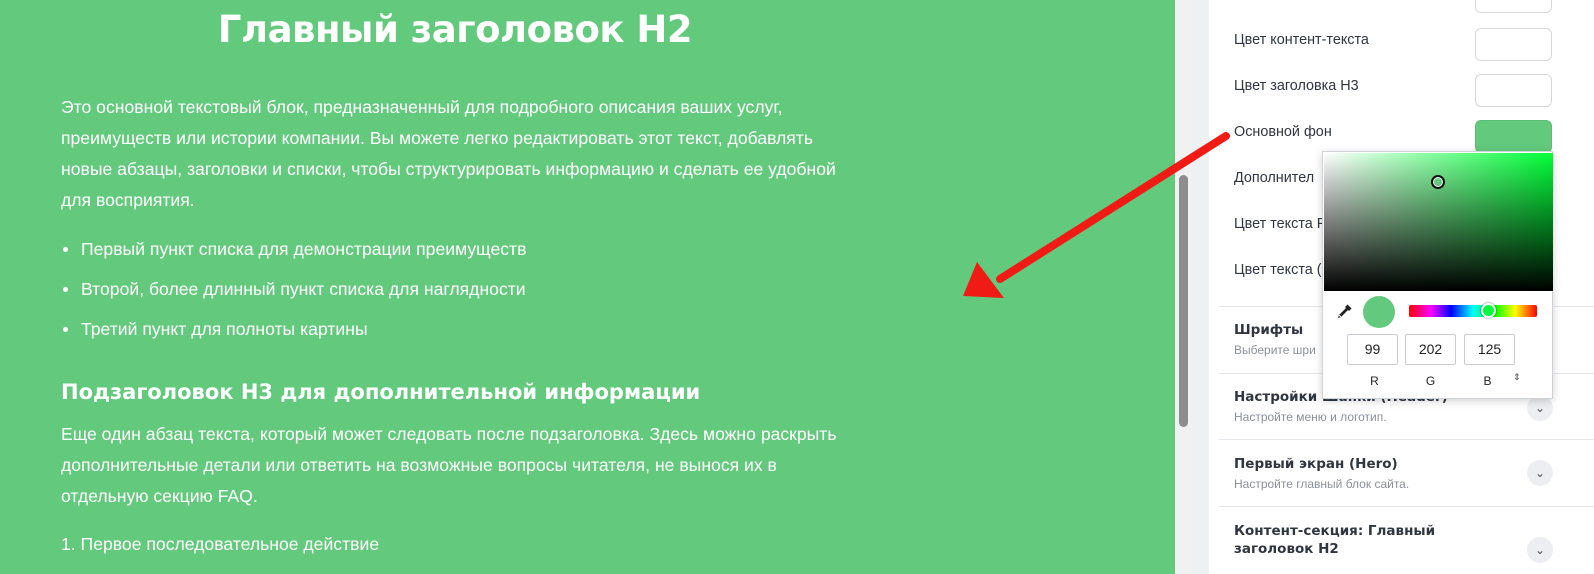 This screenshot has width=1594, height=574. Describe the element at coordinates (1438, 182) in the screenshot. I see `saturation-handle` at that location.